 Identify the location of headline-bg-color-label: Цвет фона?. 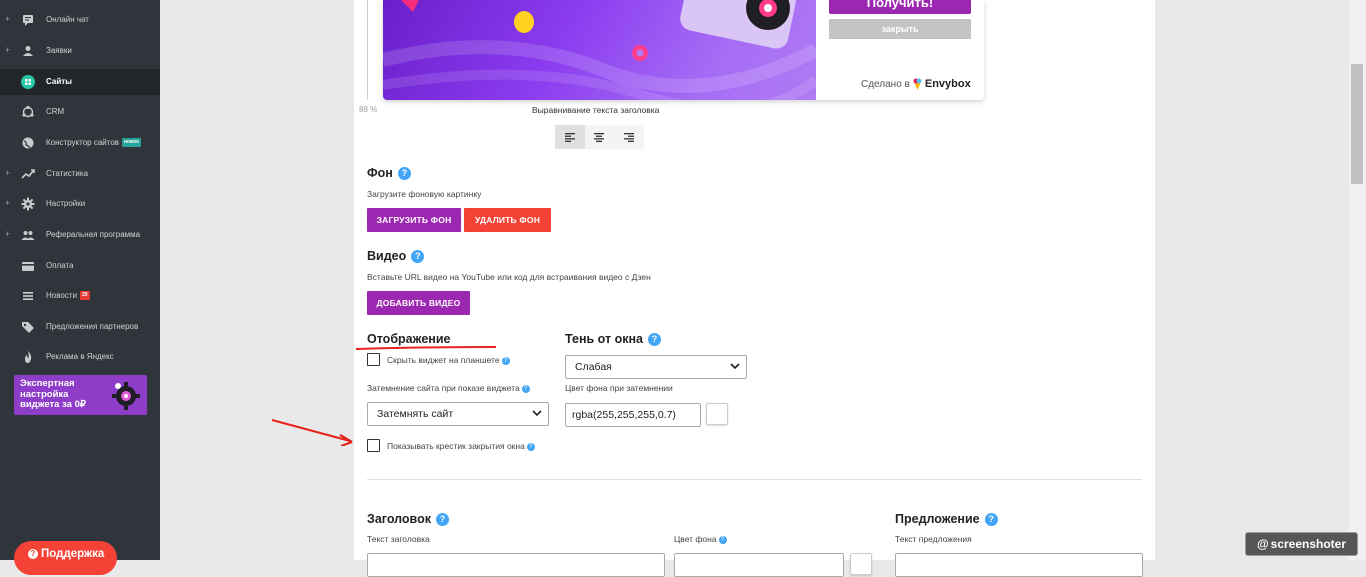
(700, 539).